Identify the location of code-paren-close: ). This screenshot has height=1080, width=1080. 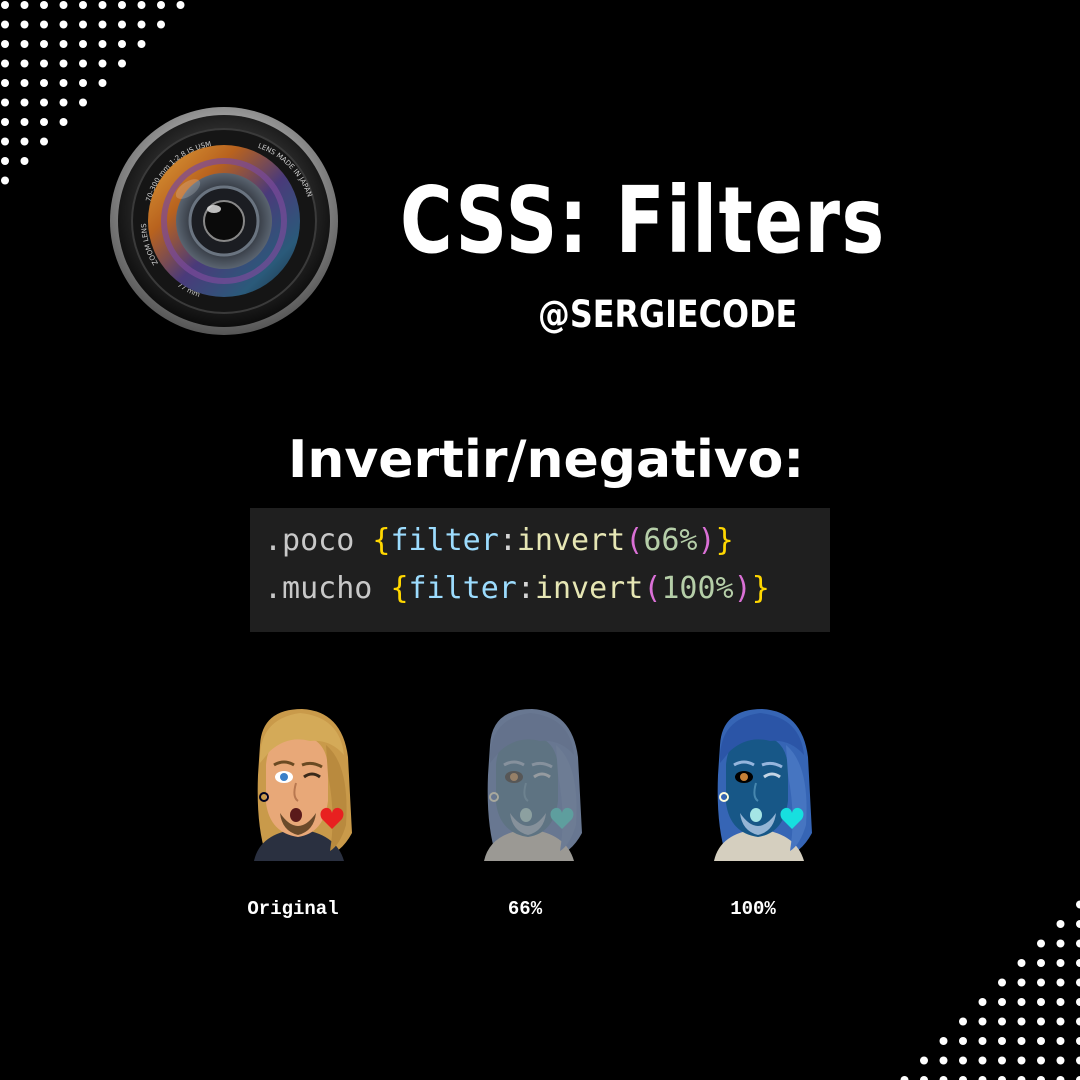
(706, 540).